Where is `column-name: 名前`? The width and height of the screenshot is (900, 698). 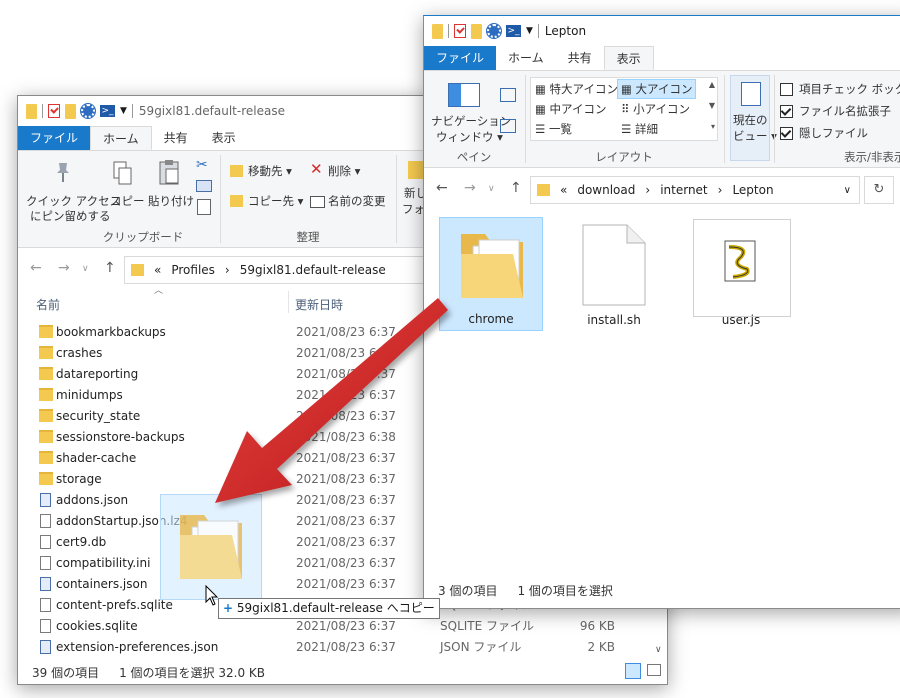 column-name: 名前 is located at coordinates (48, 304).